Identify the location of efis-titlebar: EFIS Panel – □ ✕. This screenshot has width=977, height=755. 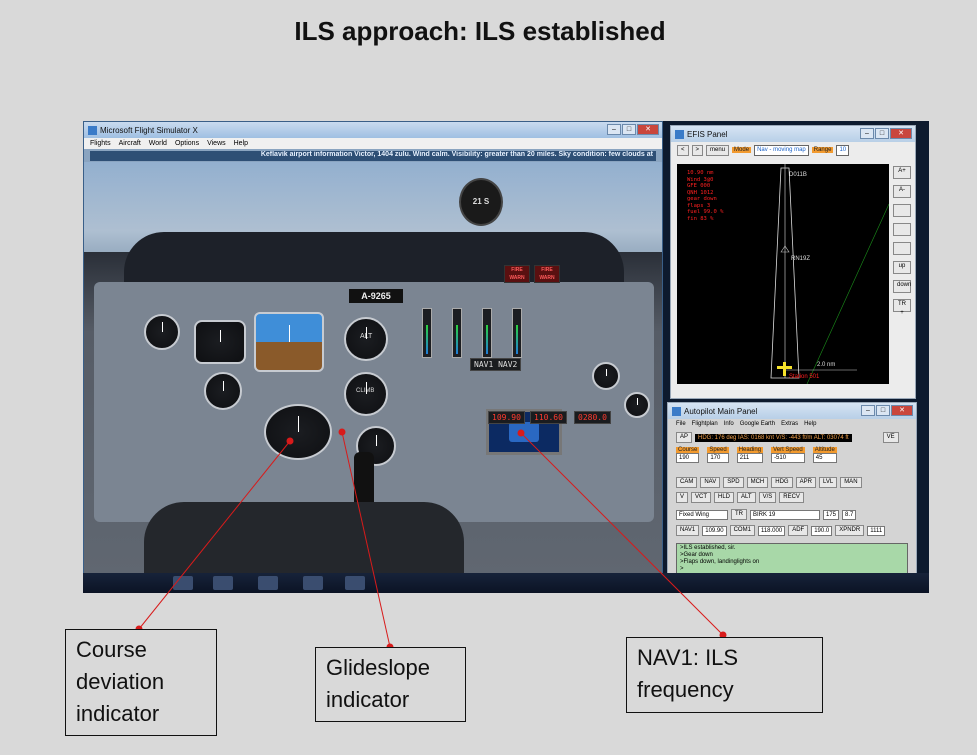
(793, 134).